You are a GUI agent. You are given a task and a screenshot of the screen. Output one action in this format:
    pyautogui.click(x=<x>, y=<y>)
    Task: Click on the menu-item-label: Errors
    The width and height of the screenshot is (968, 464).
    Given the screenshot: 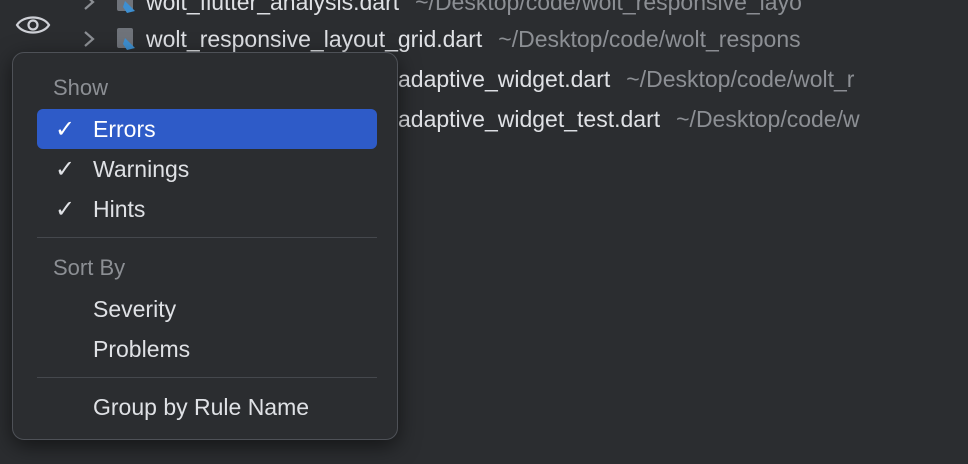 What is the action you would take?
    pyautogui.click(x=124, y=128)
    